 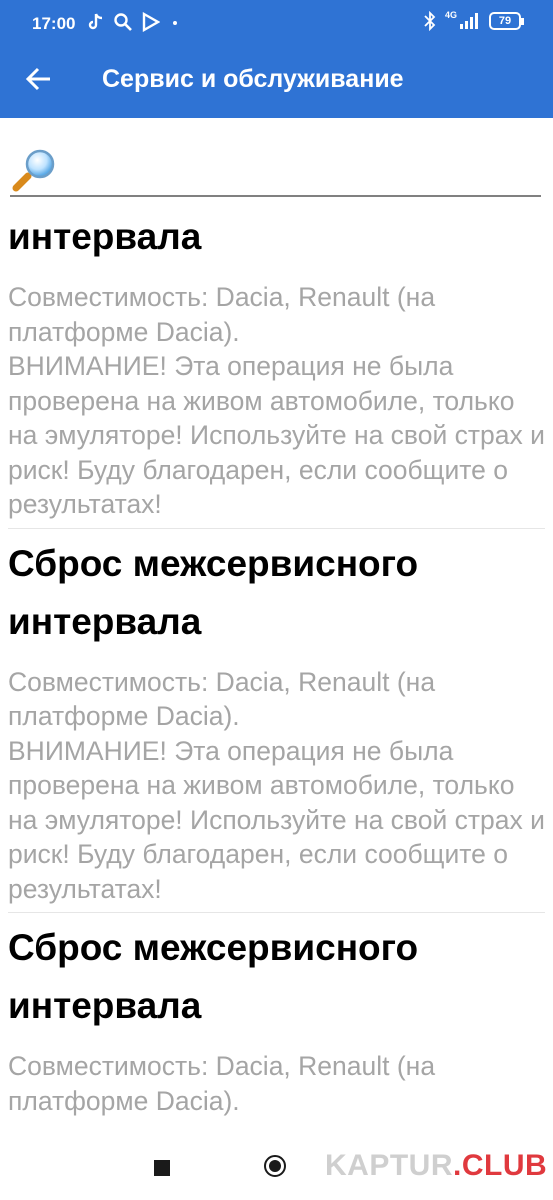 What do you see at coordinates (133, 22) in the screenshot?
I see `notification-icons` at bounding box center [133, 22].